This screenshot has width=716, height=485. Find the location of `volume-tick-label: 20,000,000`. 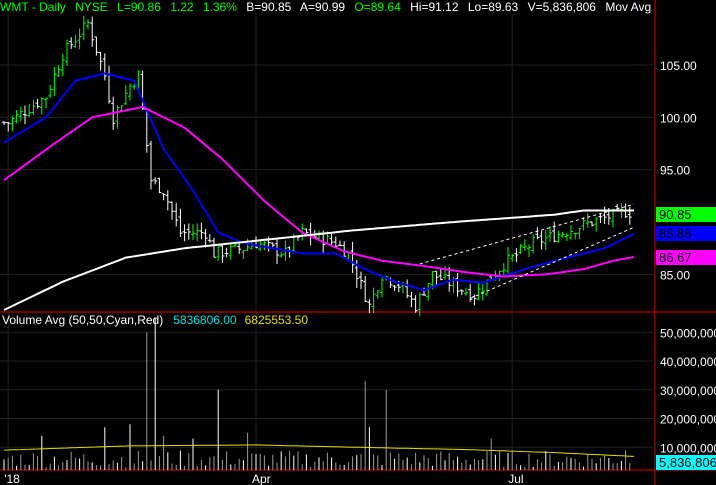

volume-tick-label: 20,000,000 is located at coordinates (688, 420).